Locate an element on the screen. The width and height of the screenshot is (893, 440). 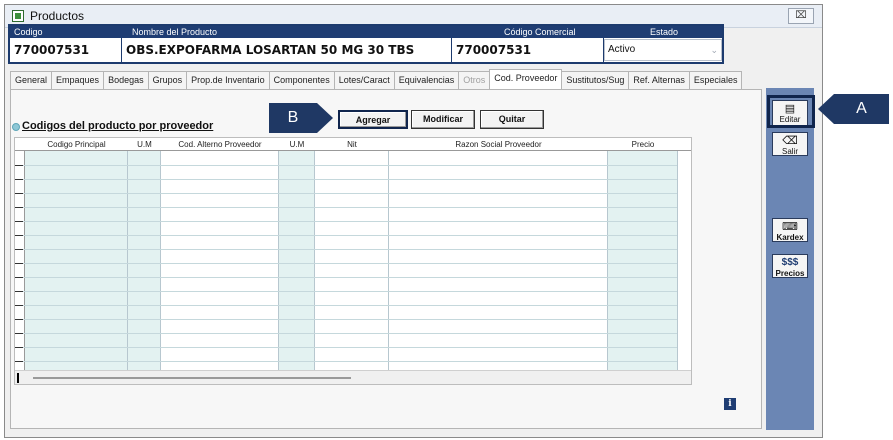
agregar-button: Agregar is located at coordinates (373, 119).